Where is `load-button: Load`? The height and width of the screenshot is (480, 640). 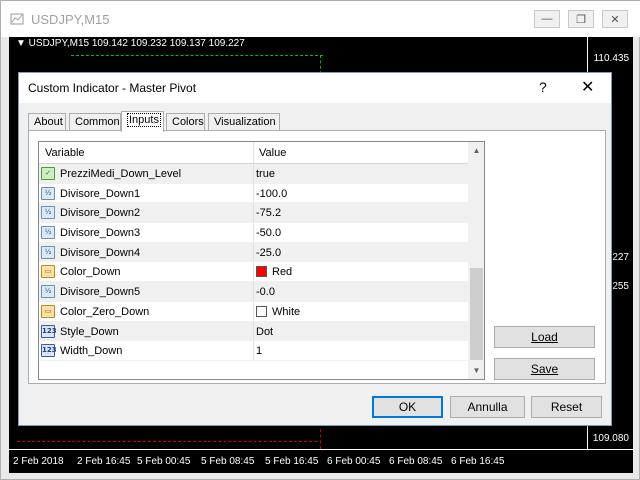
load-button: Load is located at coordinates (544, 337).